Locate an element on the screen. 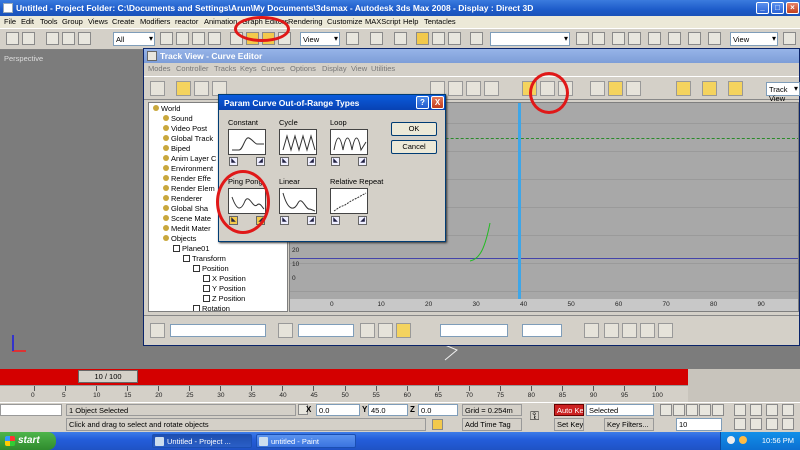  tv-menu-utilities: Utilities is located at coordinates (383, 68).